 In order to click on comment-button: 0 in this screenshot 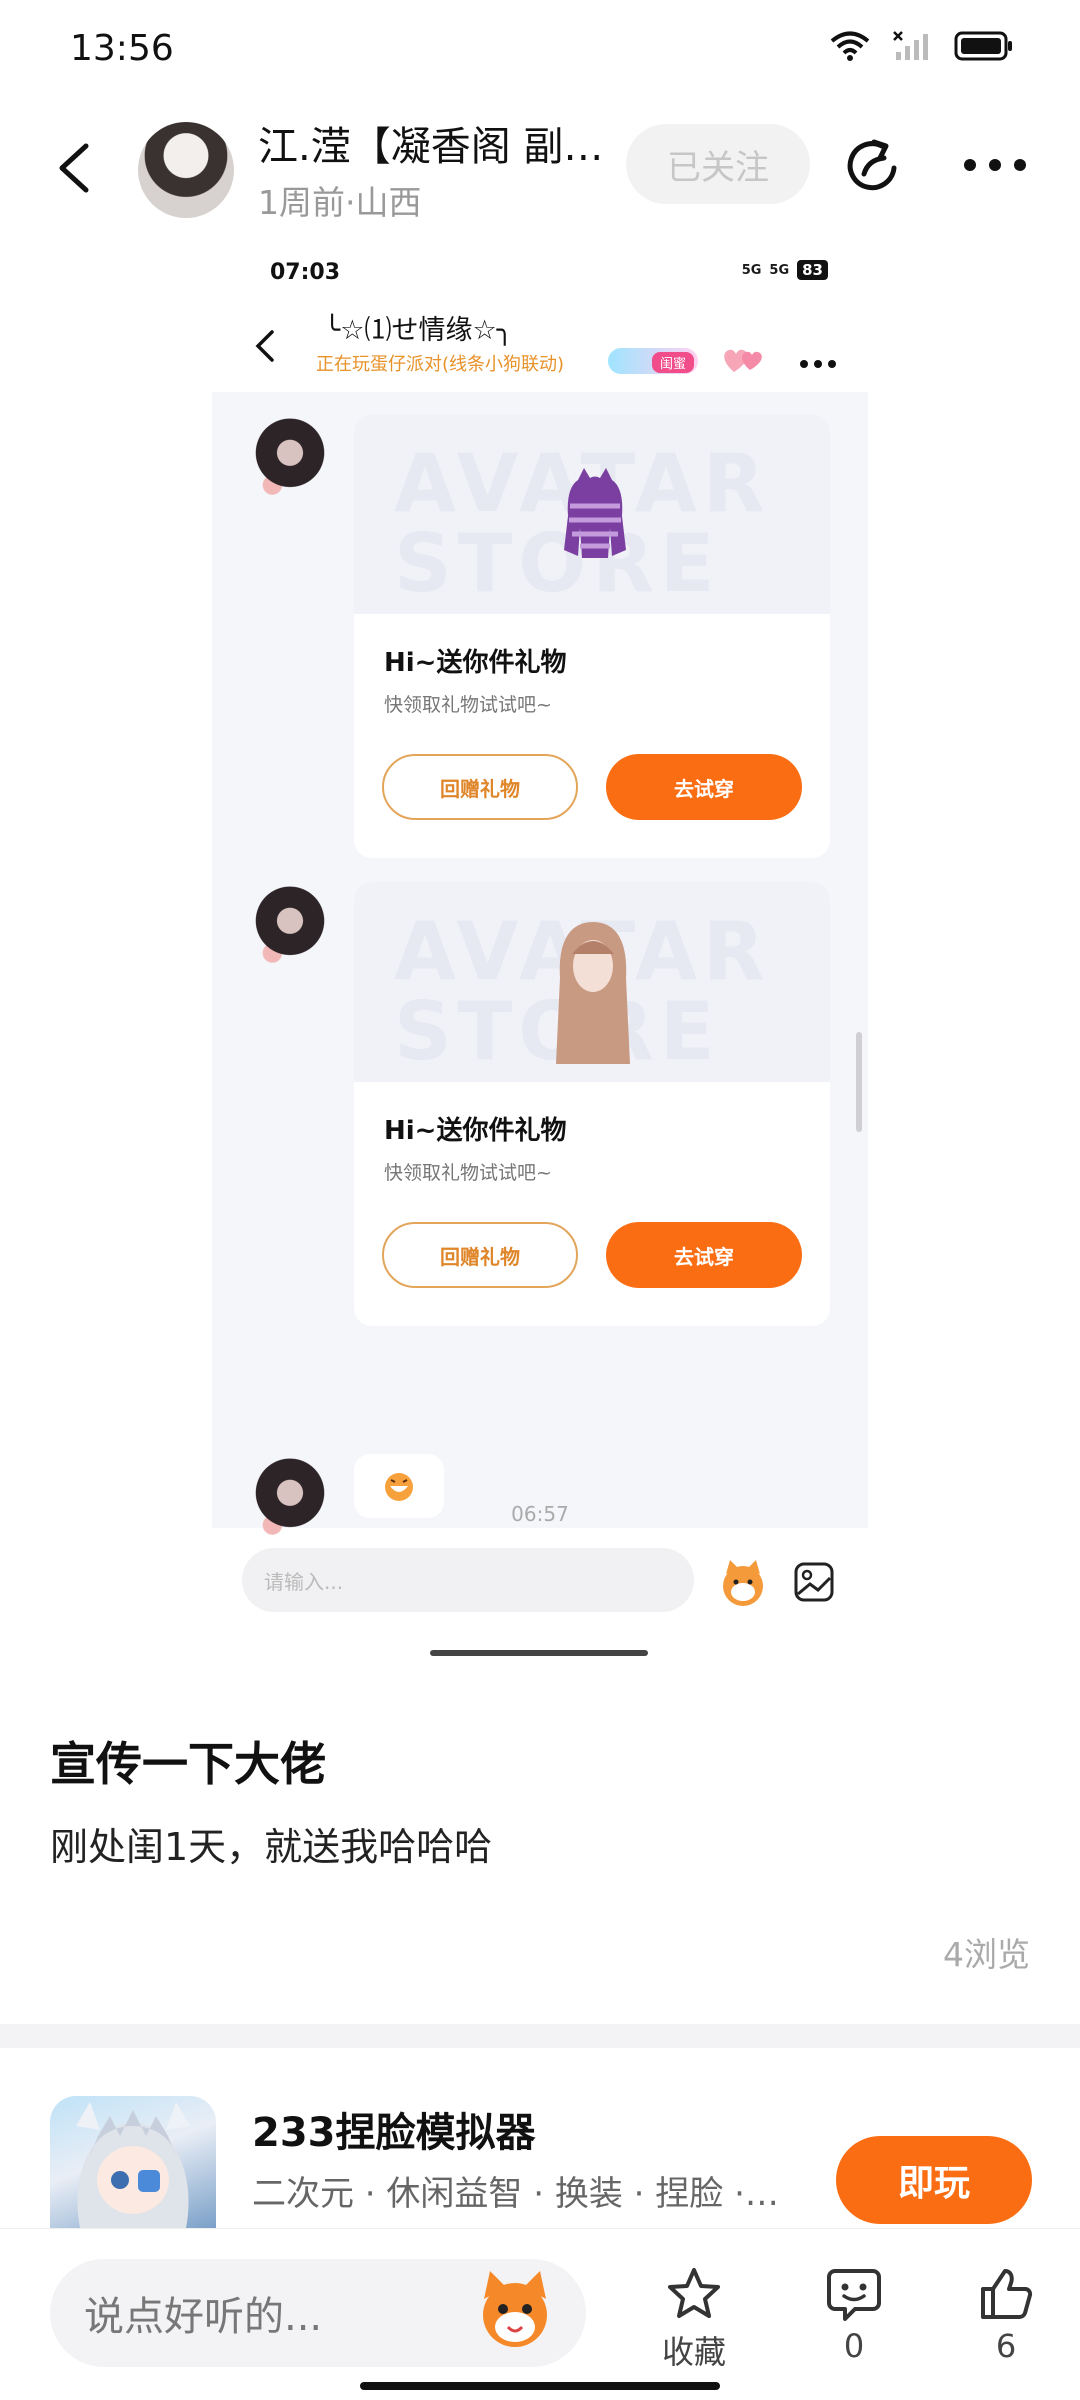, I will do `click(854, 2320)`.